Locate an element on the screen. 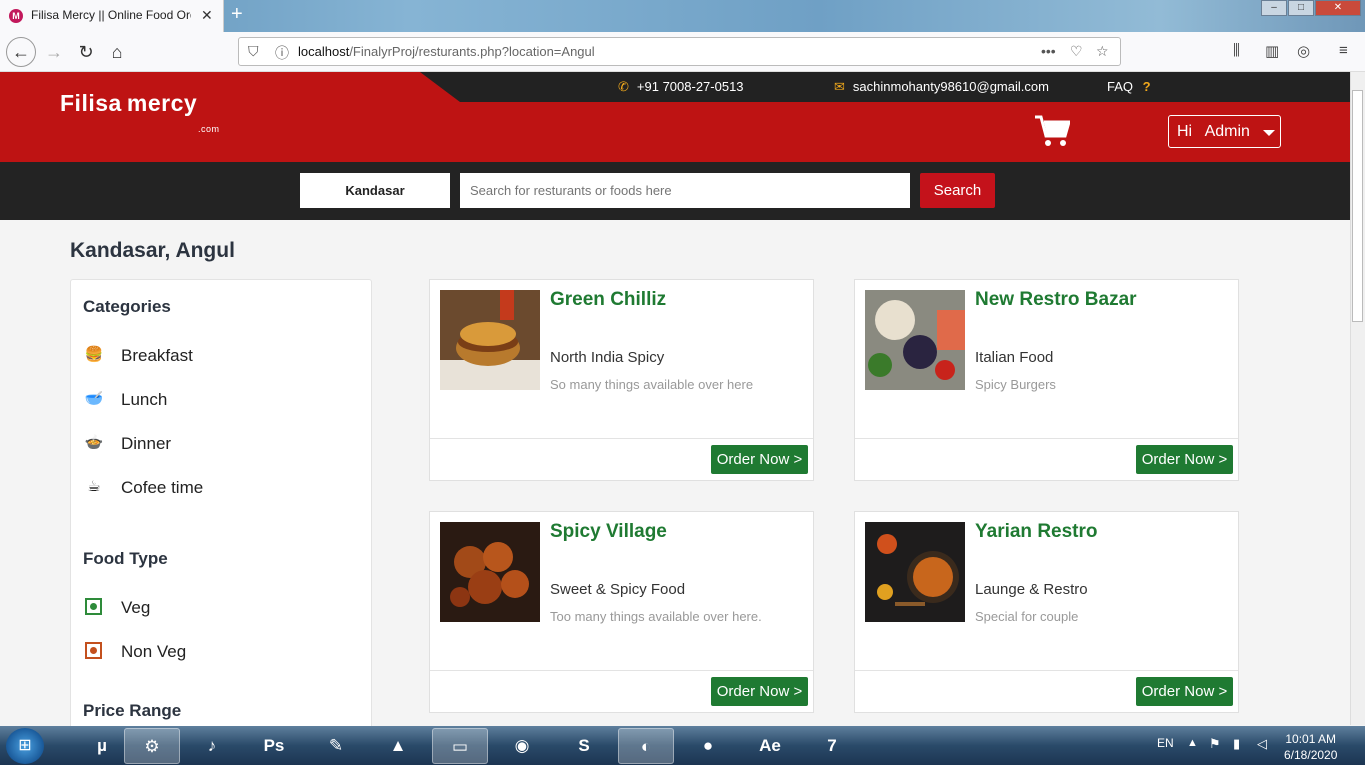 This screenshot has width=1365, height=765. restaurant-description: Spicy Burgers is located at coordinates (1015, 384).